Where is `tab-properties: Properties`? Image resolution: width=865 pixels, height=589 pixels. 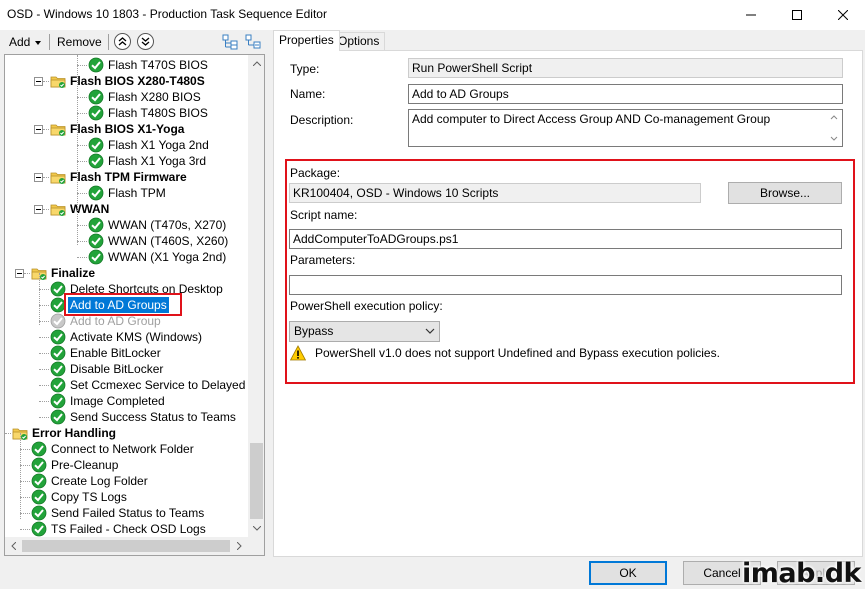
tab-properties: Properties is located at coordinates (306, 40).